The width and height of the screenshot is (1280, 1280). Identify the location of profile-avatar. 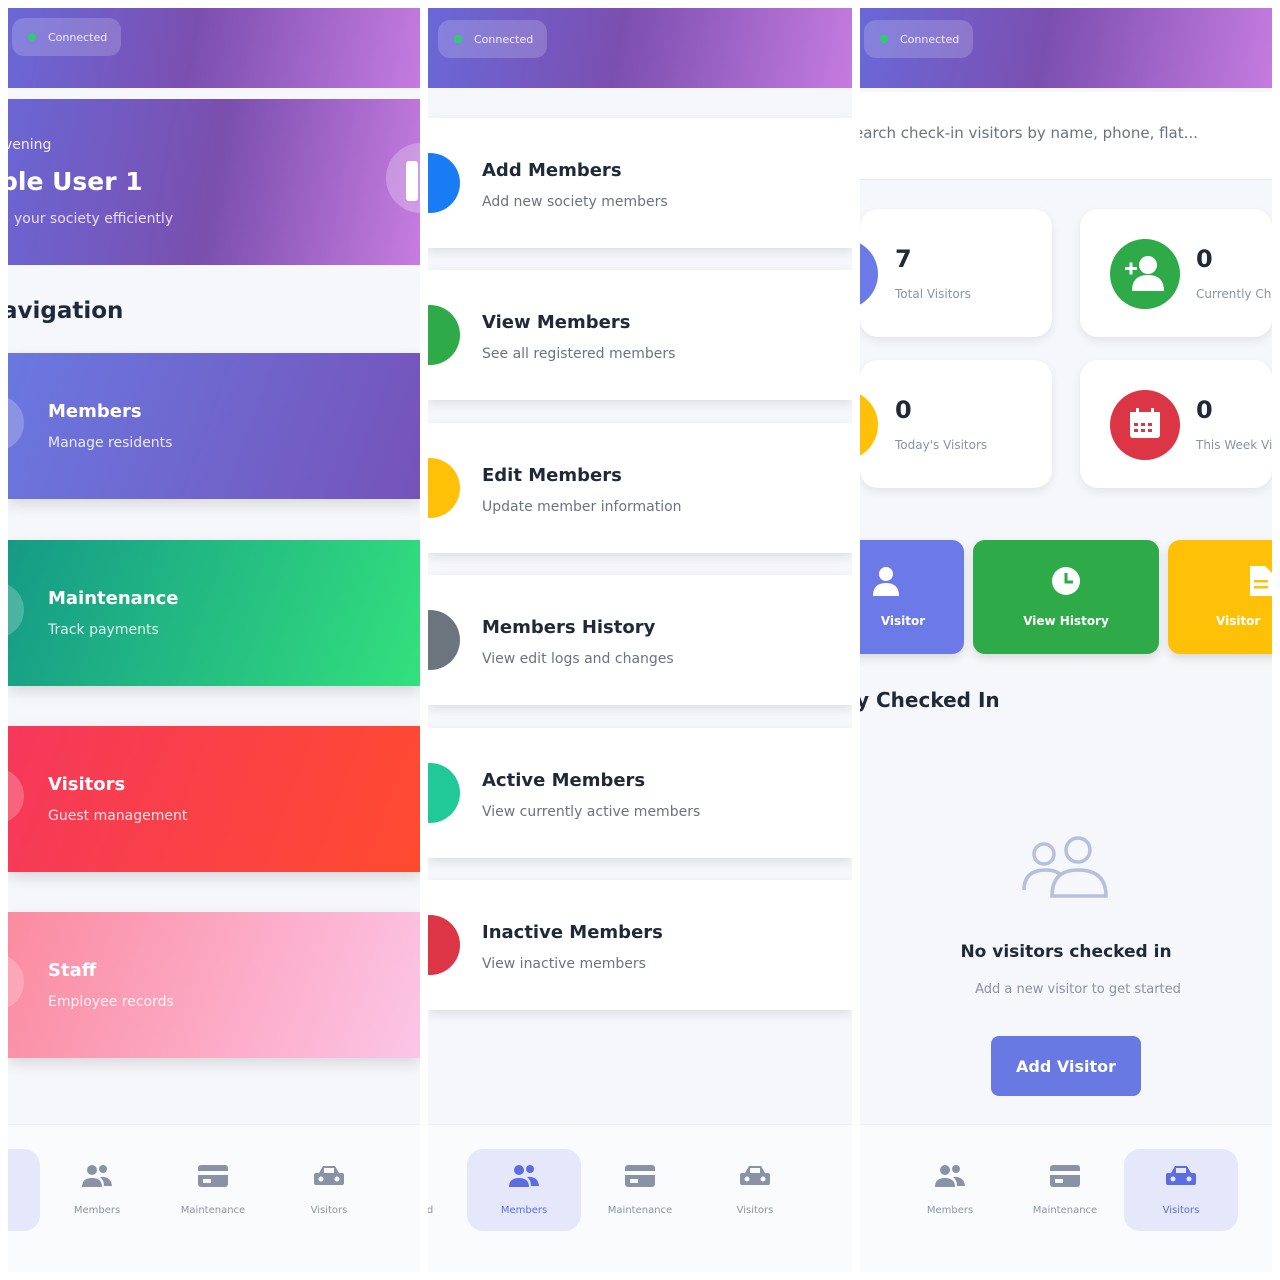
(403, 178).